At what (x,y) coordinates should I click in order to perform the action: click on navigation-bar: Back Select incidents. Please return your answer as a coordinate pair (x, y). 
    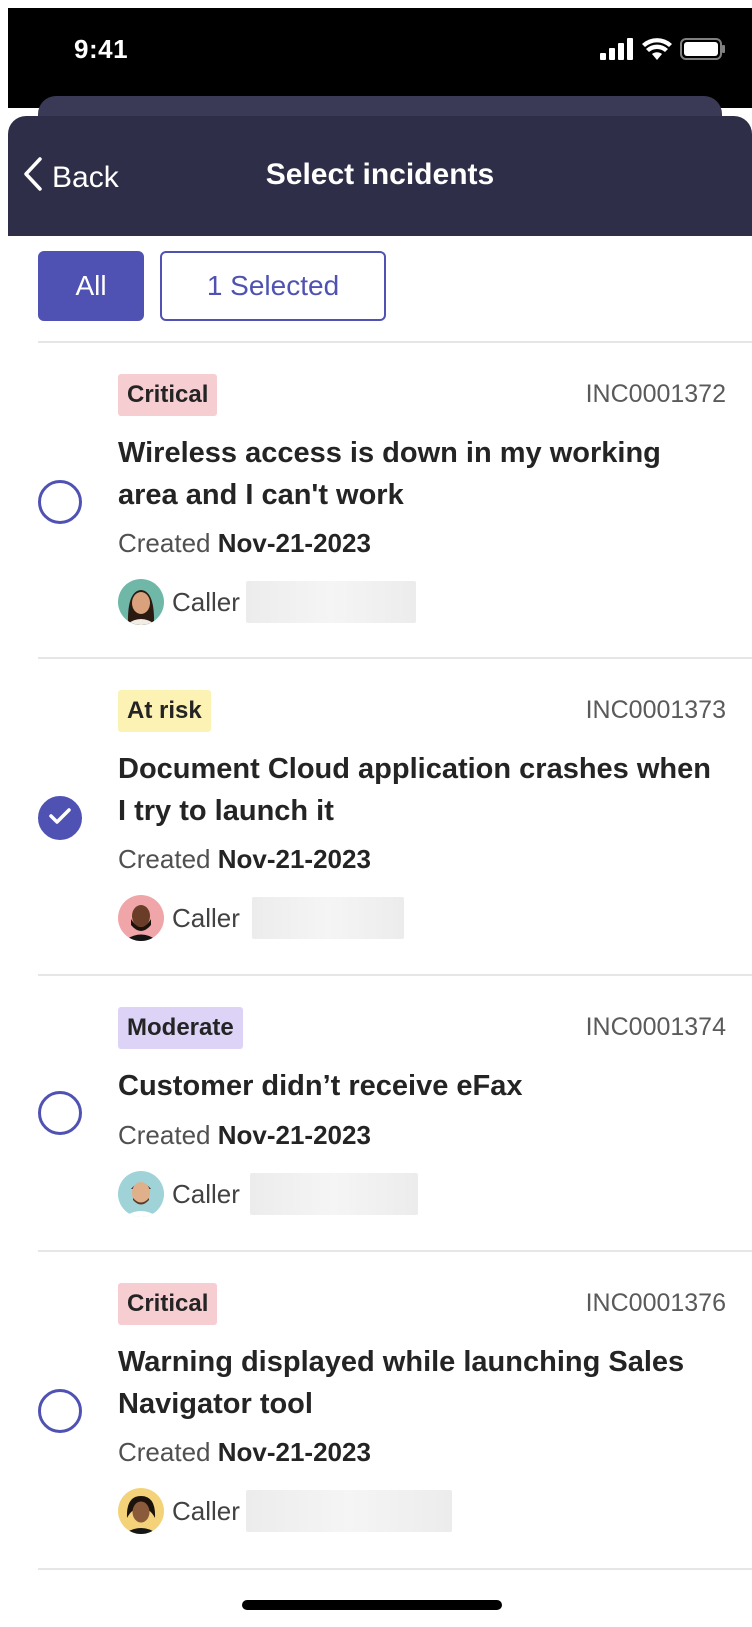
    Looking at the image, I should click on (380, 176).